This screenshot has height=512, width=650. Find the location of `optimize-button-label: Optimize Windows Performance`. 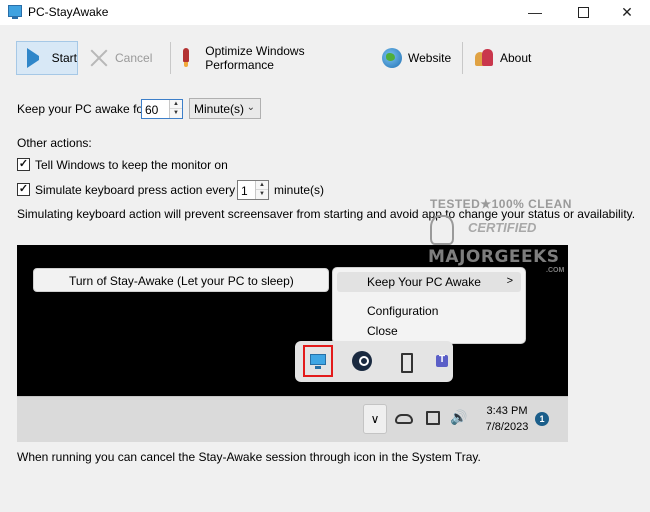

optimize-button-label: Optimize Windows Performance is located at coordinates (255, 58).